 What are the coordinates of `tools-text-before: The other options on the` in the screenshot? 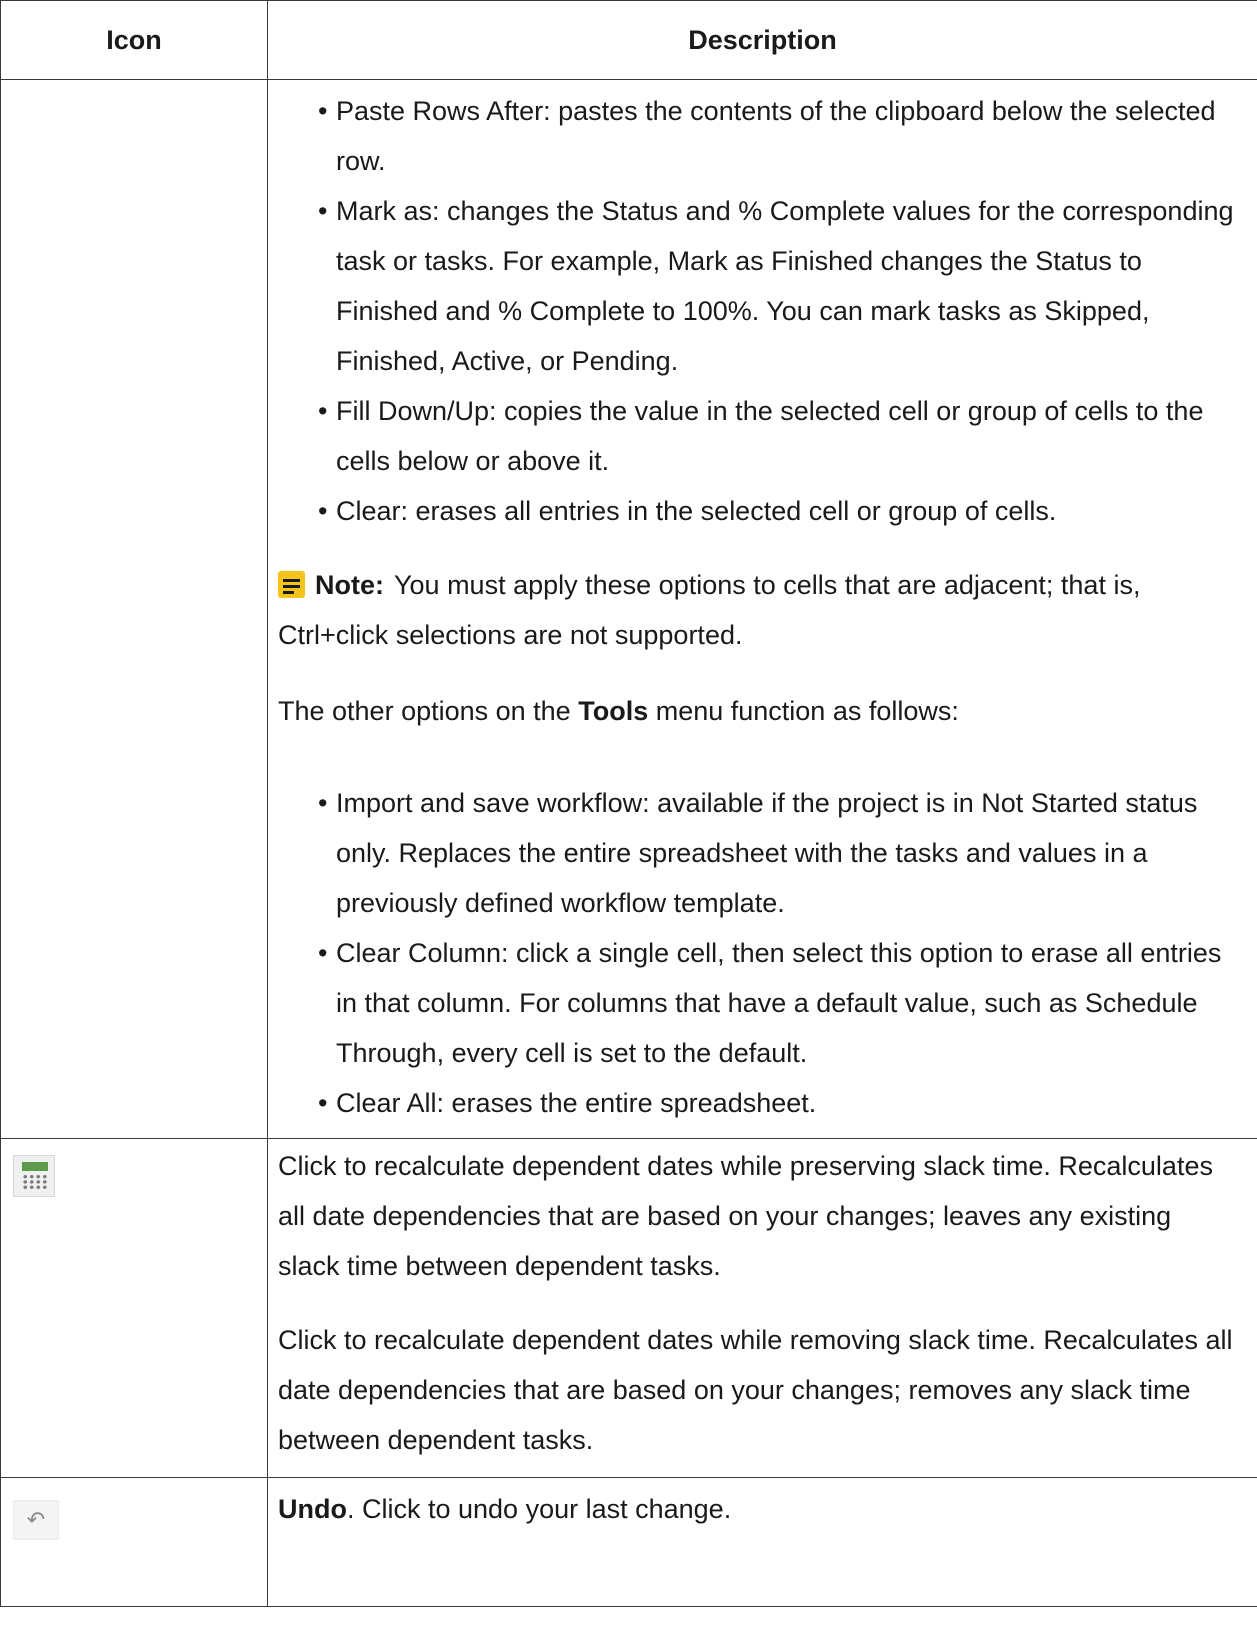 It's located at (428, 711).